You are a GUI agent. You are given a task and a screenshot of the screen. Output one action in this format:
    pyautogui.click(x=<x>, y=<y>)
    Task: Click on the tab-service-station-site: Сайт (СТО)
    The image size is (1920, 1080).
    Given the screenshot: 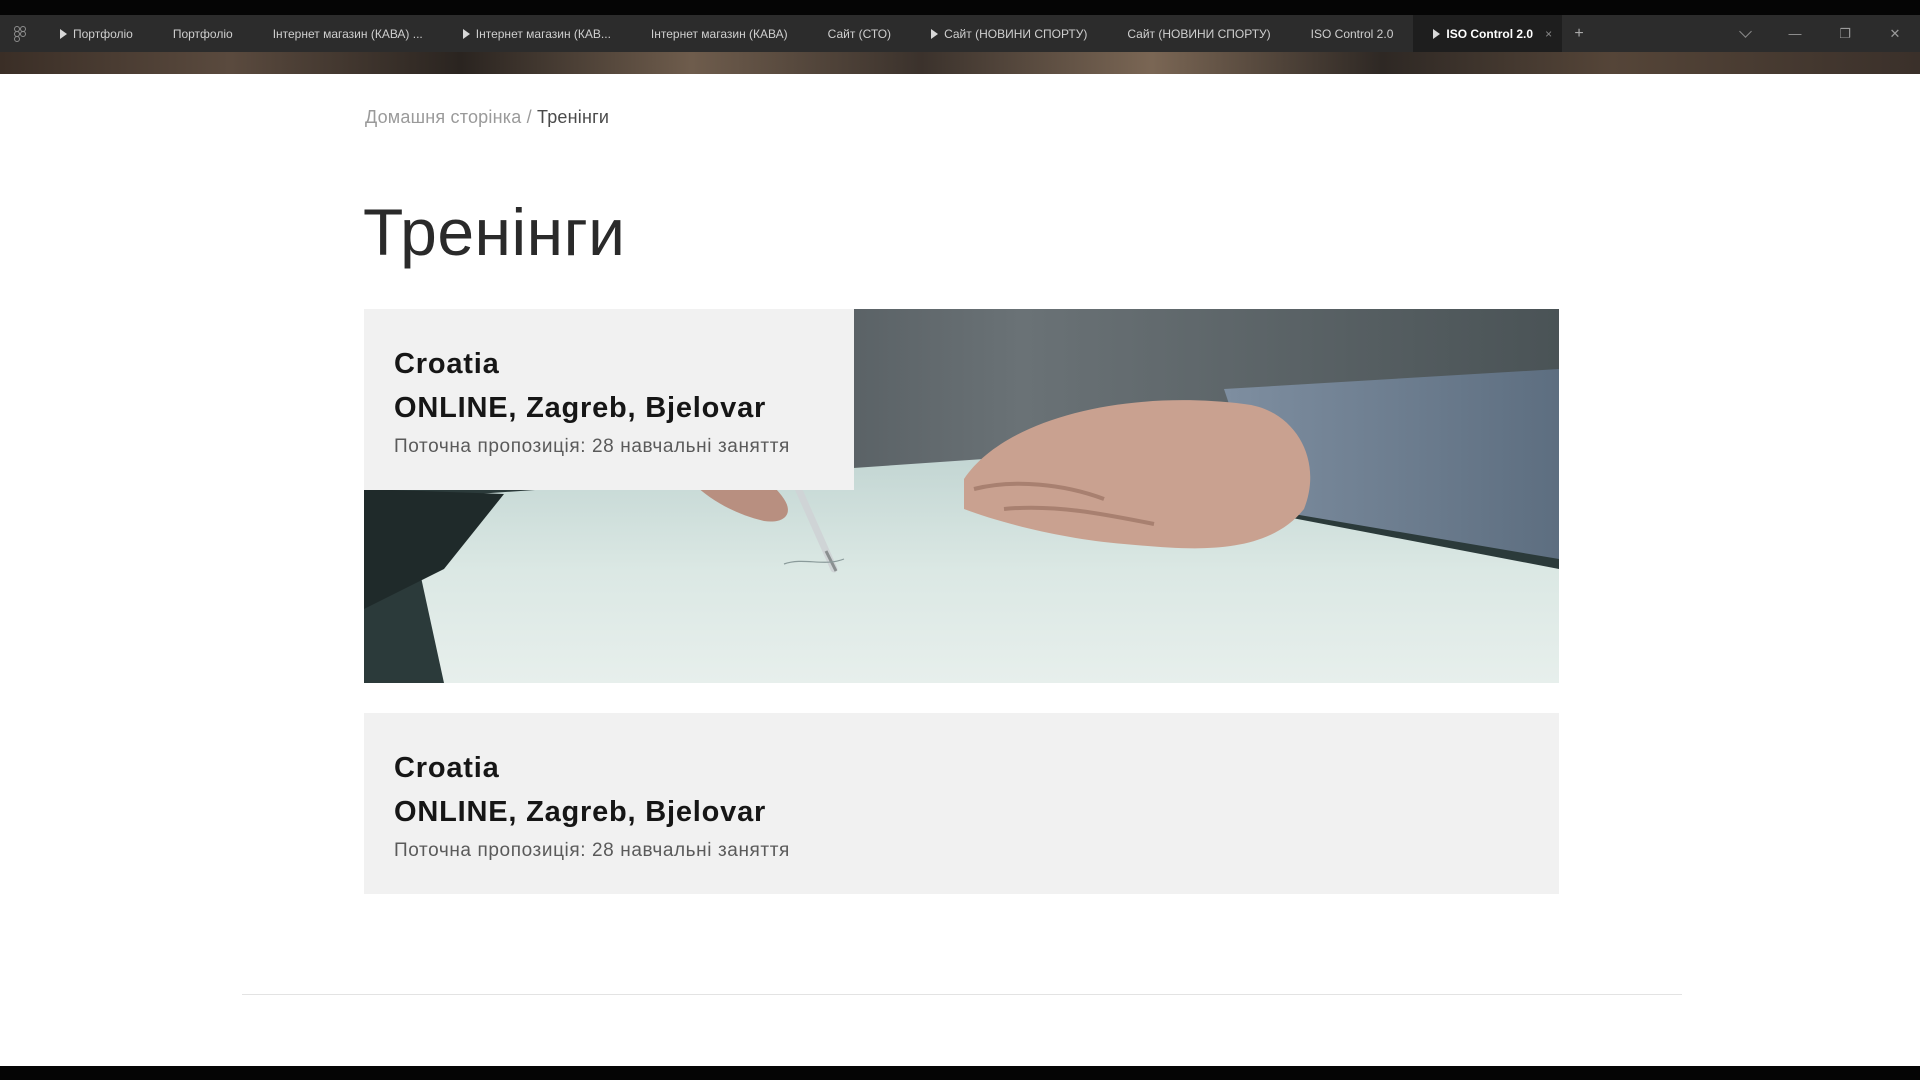 What is the action you would take?
    pyautogui.click(x=859, y=33)
    